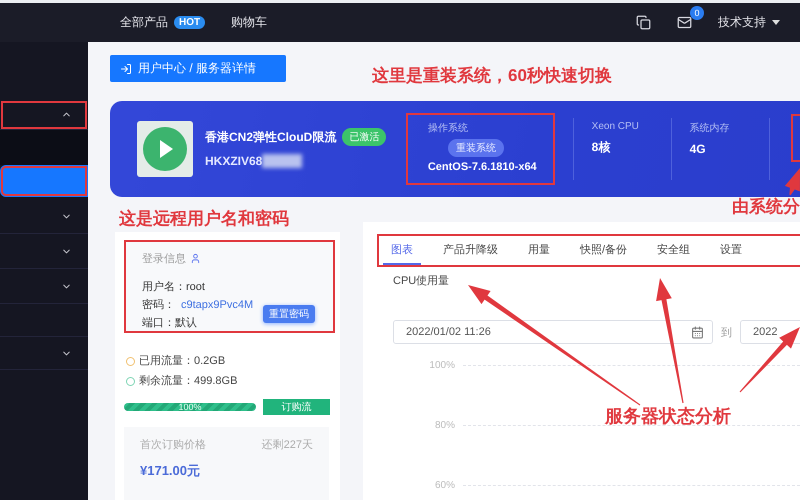 The width and height of the screenshot is (800, 500). I want to click on play-logo-icon, so click(165, 149).